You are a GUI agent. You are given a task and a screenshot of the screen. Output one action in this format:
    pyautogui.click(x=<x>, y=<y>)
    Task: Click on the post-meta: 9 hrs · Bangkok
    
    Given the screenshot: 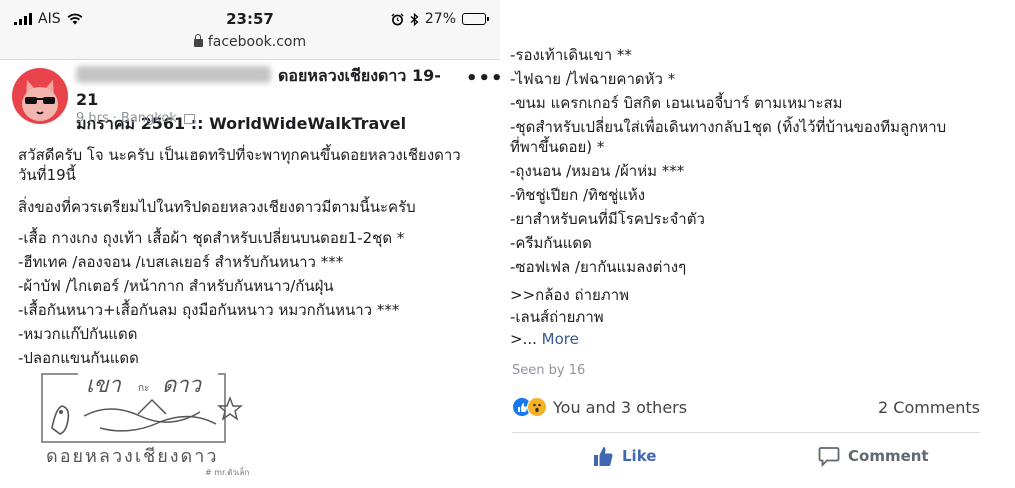 What is the action you would take?
    pyautogui.click(x=135, y=118)
    